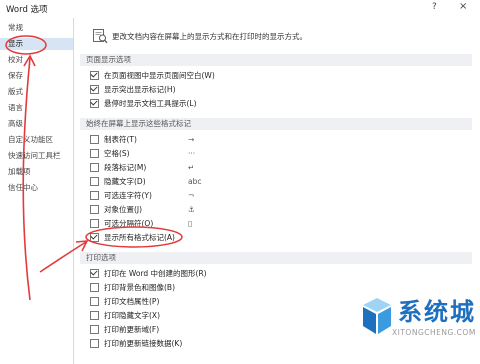 The width and height of the screenshot is (480, 364). Describe the element at coordinates (27, 10) in the screenshot. I see `window-title: Word 选项` at that location.